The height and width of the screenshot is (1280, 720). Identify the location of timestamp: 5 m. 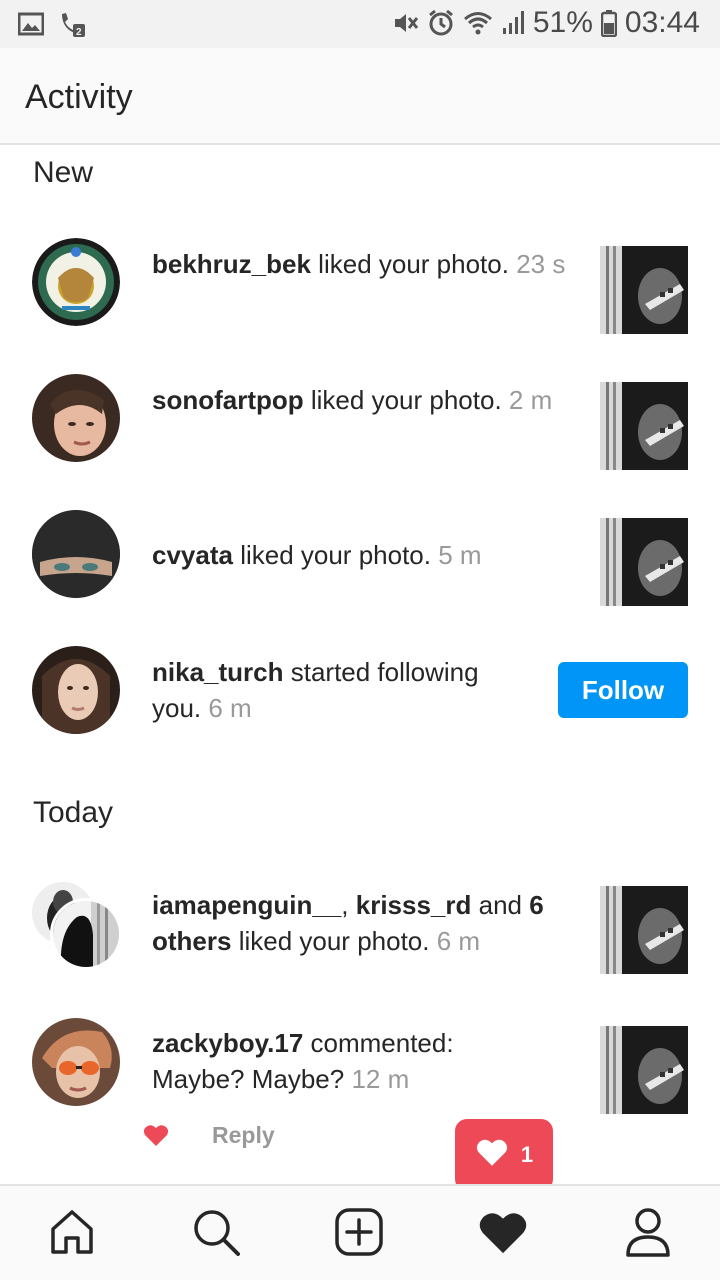
(460, 555).